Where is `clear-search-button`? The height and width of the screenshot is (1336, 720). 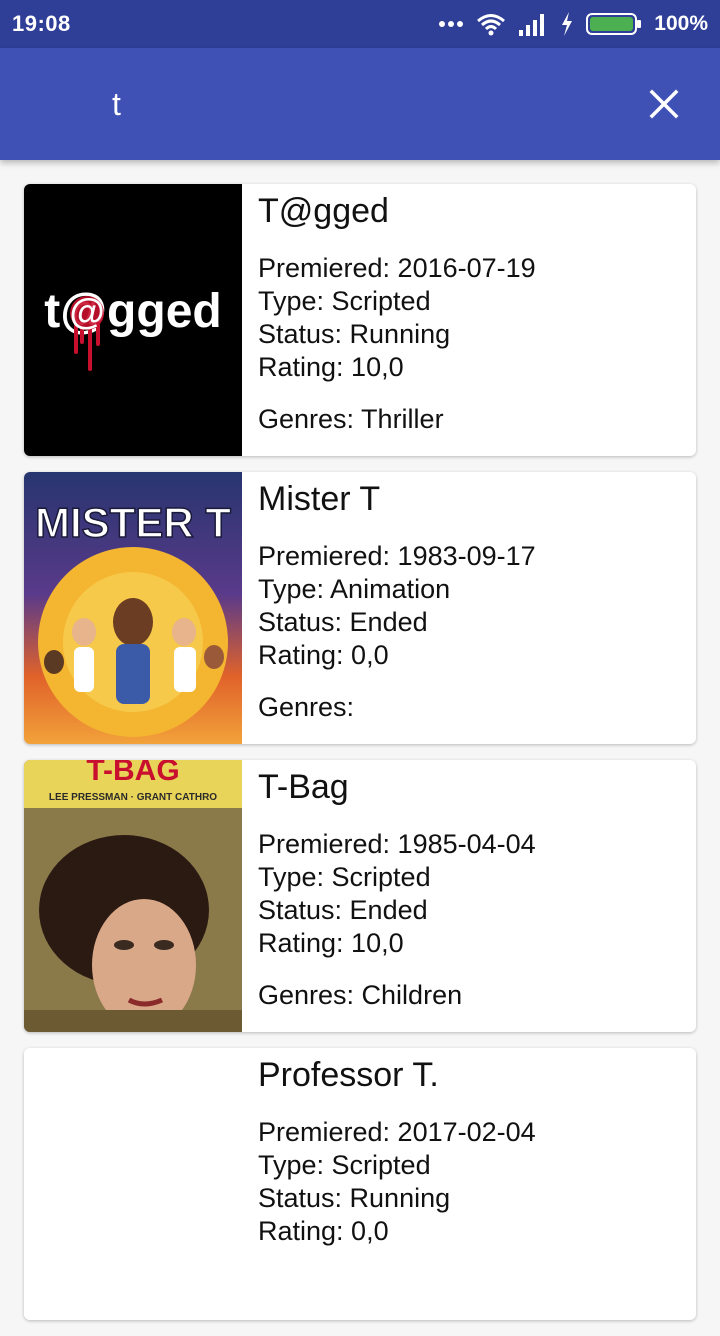
clear-search-button is located at coordinates (664, 104).